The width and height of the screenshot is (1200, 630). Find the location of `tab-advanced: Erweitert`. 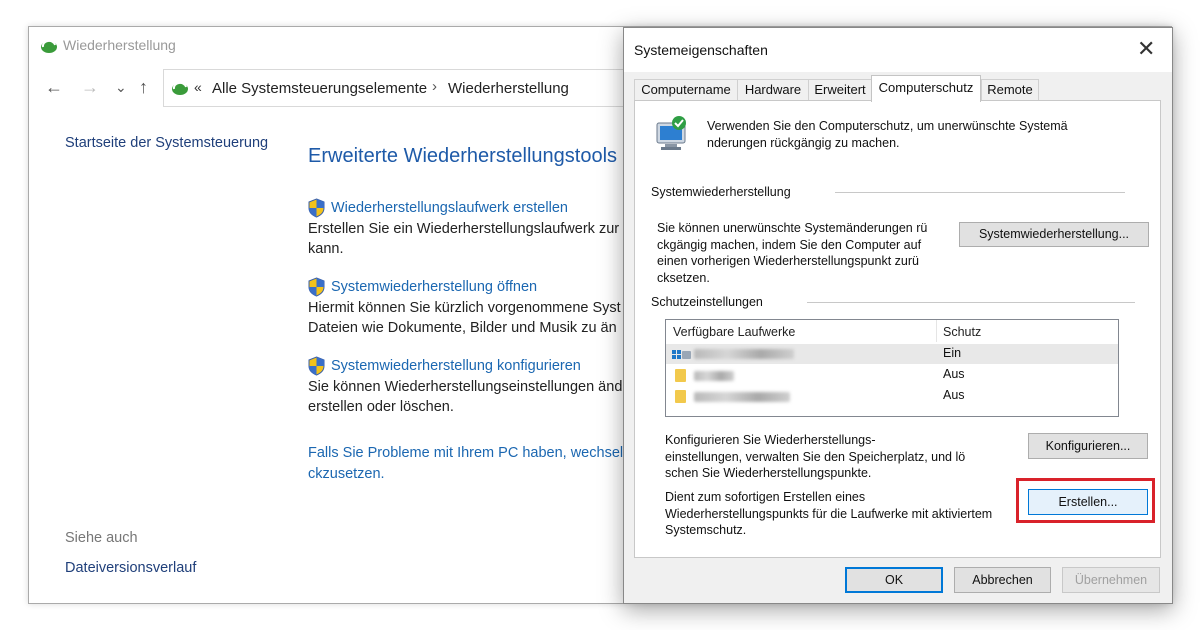

tab-advanced: Erweitert is located at coordinates (840, 89).